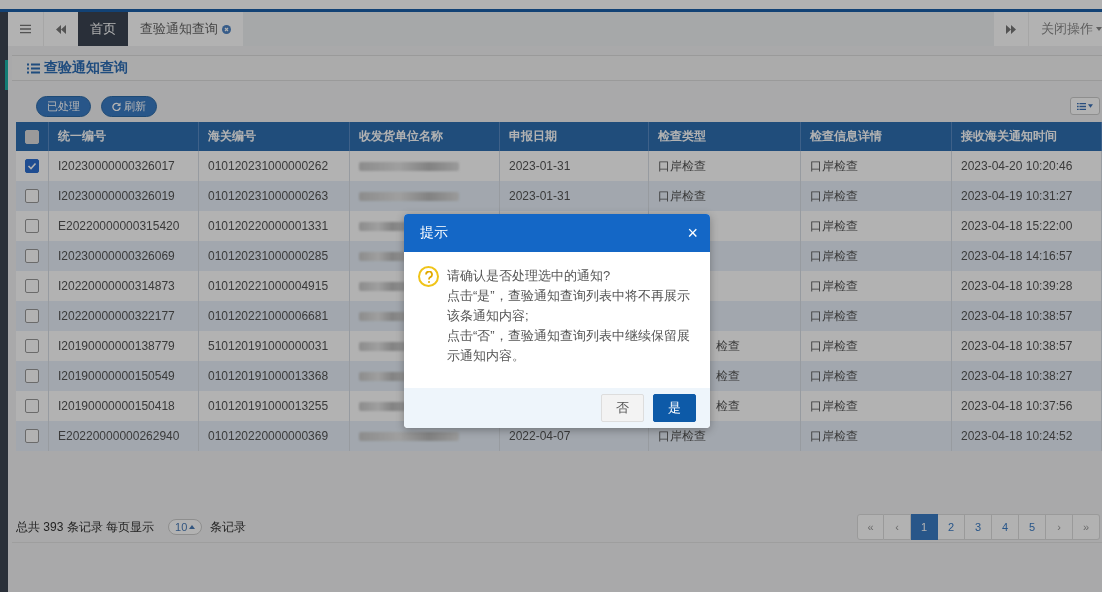  I want to click on close-icon, so click(226, 29).